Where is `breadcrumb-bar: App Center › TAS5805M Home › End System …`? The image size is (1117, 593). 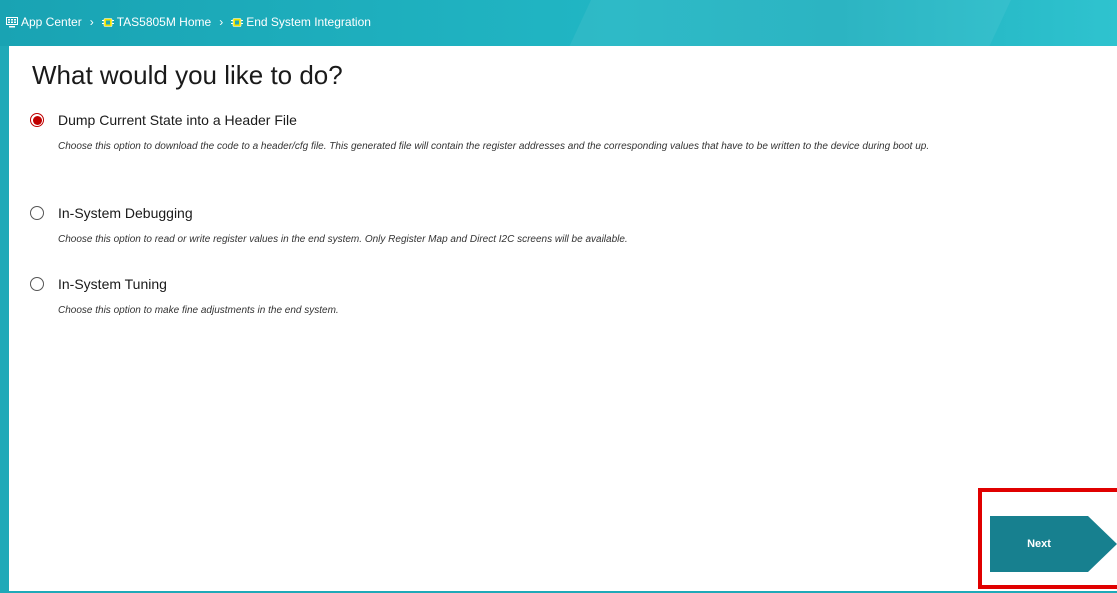 breadcrumb-bar: App Center › TAS5805M Home › End System … is located at coordinates (558, 23).